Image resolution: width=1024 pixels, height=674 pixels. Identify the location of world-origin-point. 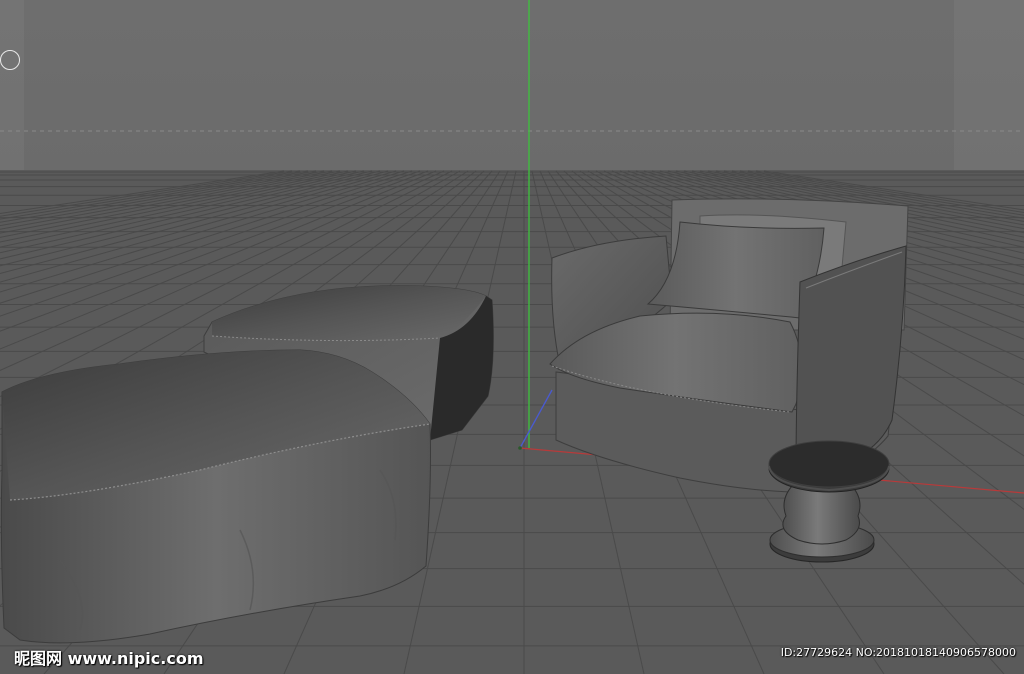
(520, 448).